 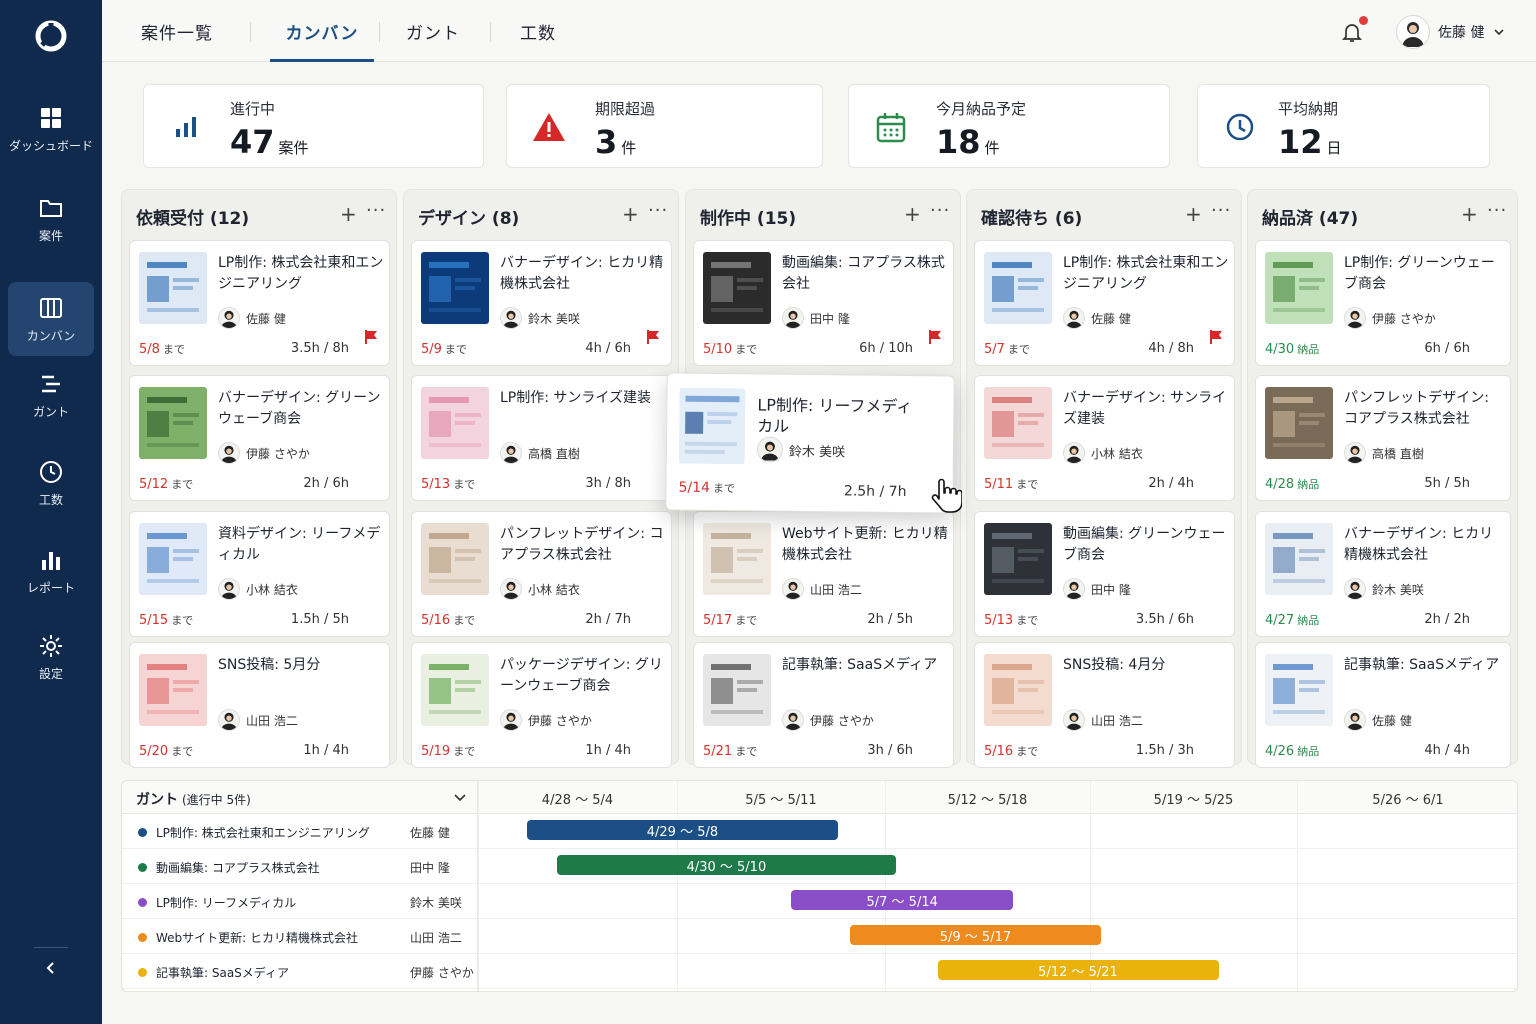 What do you see at coordinates (730, 620) in the screenshot?
I see `card-due-date: 5/17 まで` at bounding box center [730, 620].